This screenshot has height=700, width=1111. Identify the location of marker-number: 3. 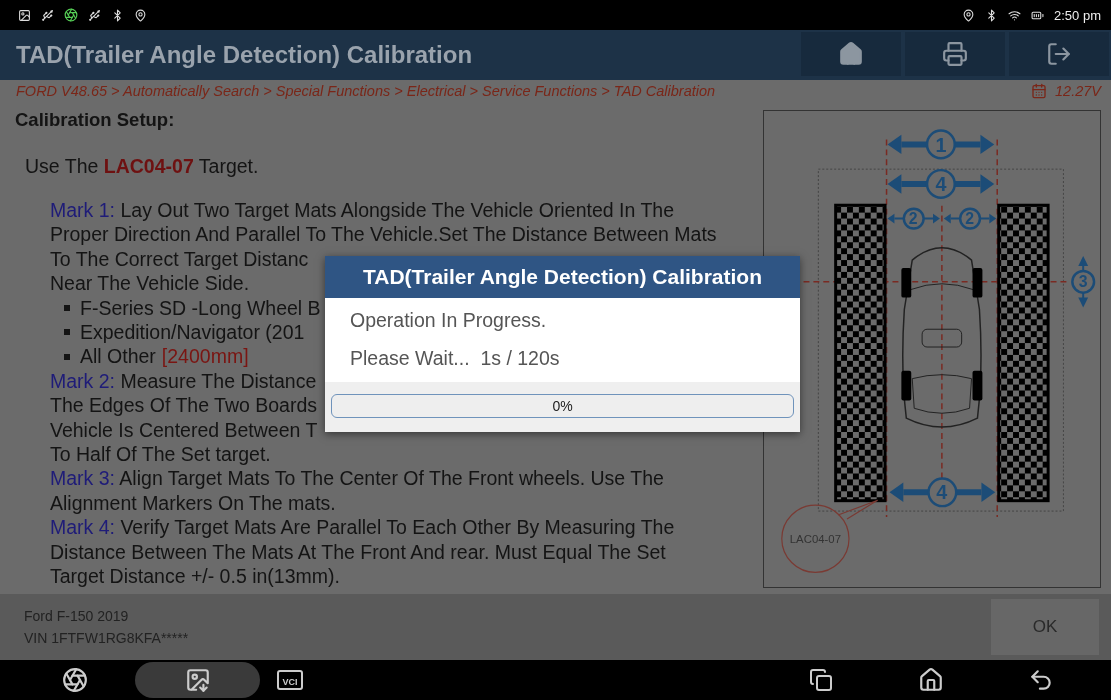
(1083, 282).